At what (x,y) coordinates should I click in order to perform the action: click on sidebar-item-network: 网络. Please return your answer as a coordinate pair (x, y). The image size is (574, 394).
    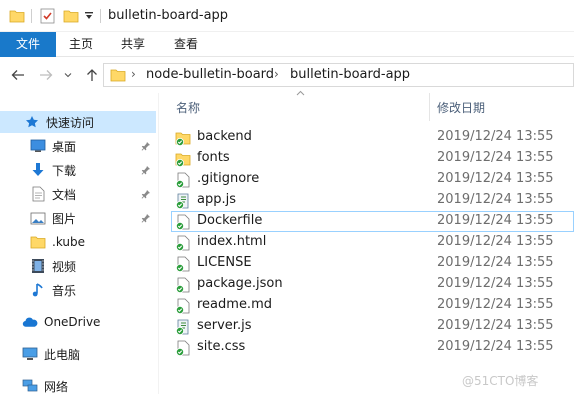
    Looking at the image, I should click on (78, 384).